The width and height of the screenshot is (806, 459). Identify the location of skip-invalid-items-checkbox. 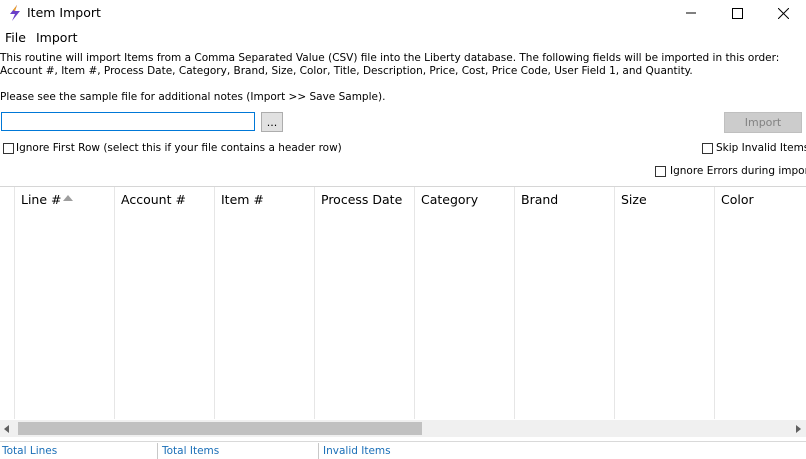
(707, 148).